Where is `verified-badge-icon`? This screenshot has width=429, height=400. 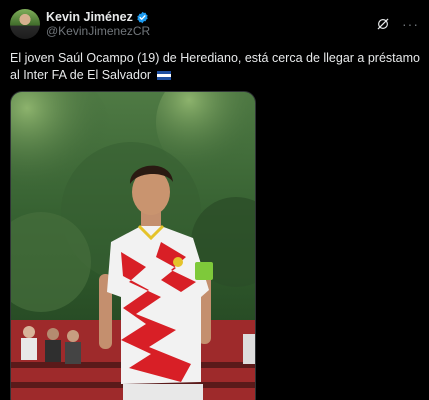
verified-badge-icon is located at coordinates (142, 17).